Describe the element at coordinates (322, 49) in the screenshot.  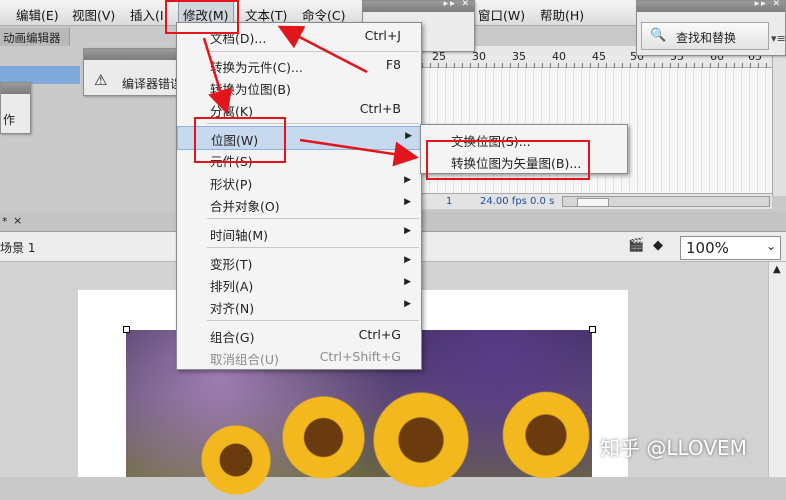
I see `arrow-to-text-menu` at that location.